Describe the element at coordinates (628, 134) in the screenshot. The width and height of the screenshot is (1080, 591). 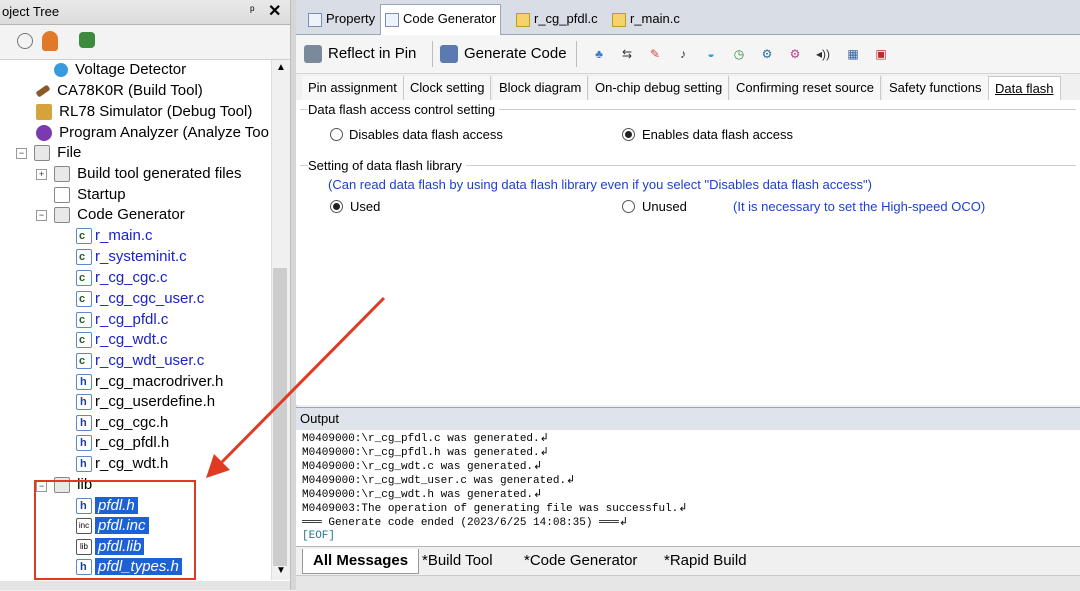
I see `enable-flash-radio` at that location.